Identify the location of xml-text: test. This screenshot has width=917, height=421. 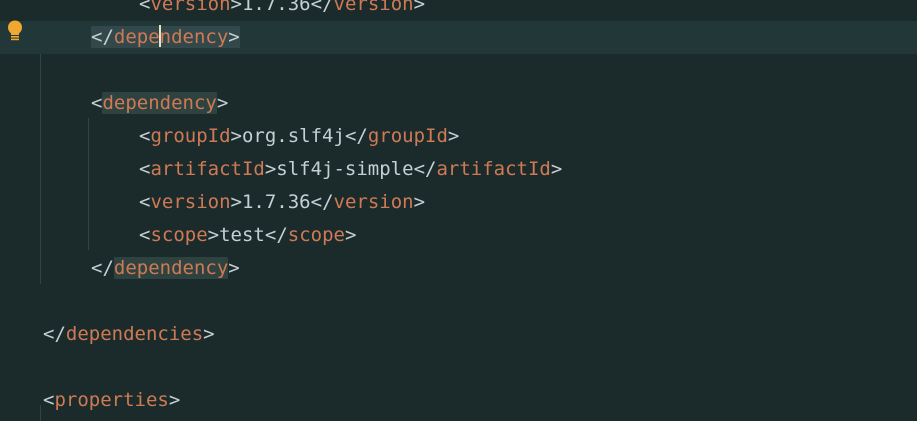
(242, 235).